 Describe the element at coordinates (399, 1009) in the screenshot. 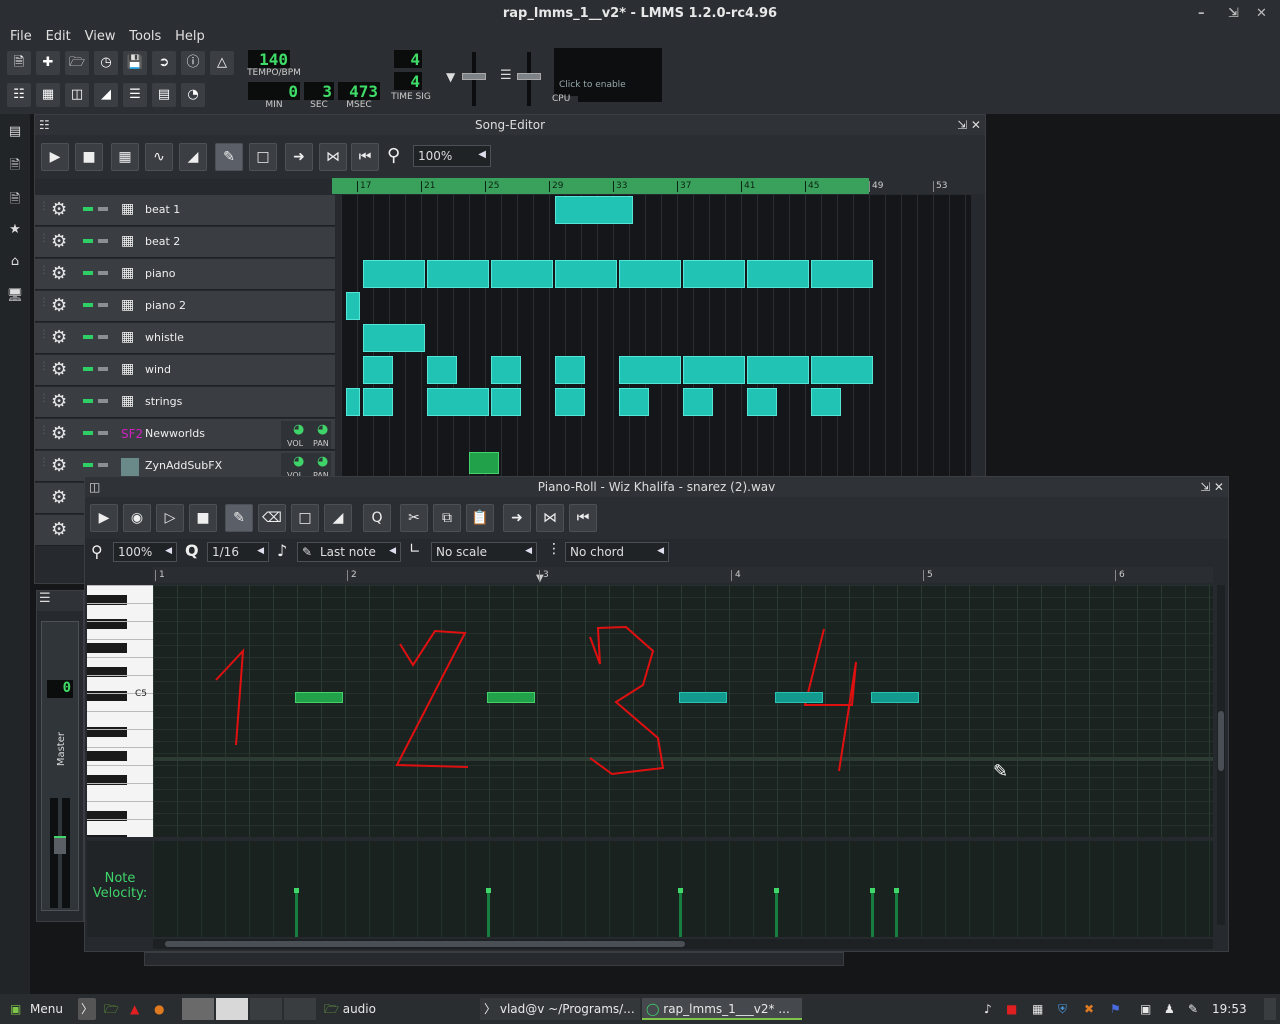

I see `taskbar-item-audio: 🗁 audio` at that location.